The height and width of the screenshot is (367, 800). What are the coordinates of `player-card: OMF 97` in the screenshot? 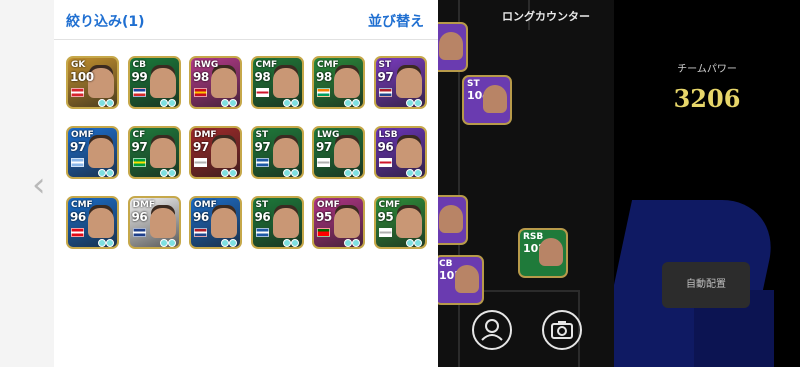 It's located at (92, 152).